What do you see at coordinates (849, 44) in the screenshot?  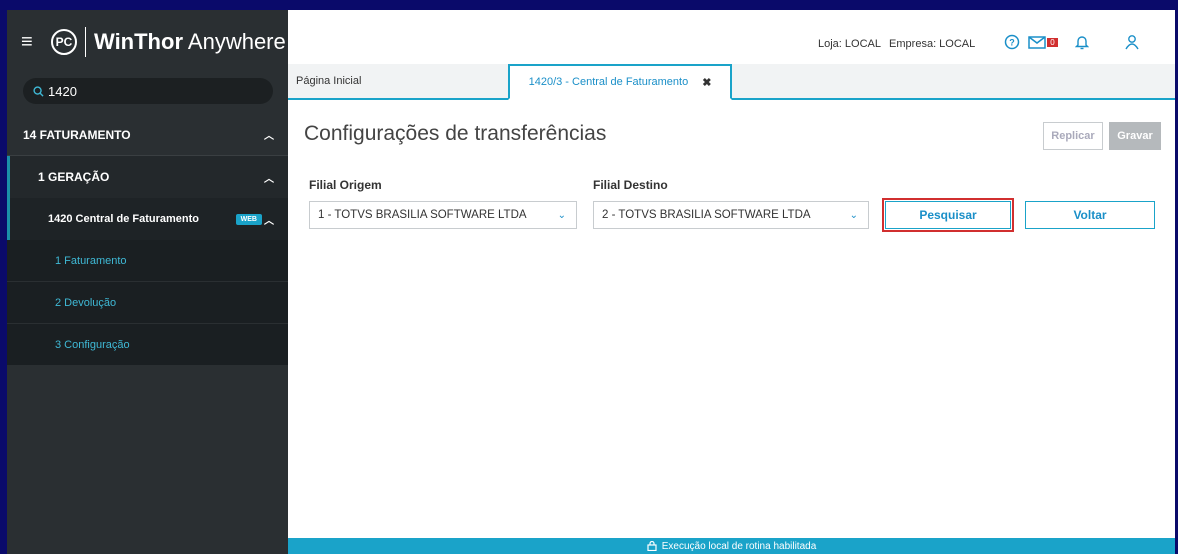 I see `loja-label: Loja: LOCAL` at bounding box center [849, 44].